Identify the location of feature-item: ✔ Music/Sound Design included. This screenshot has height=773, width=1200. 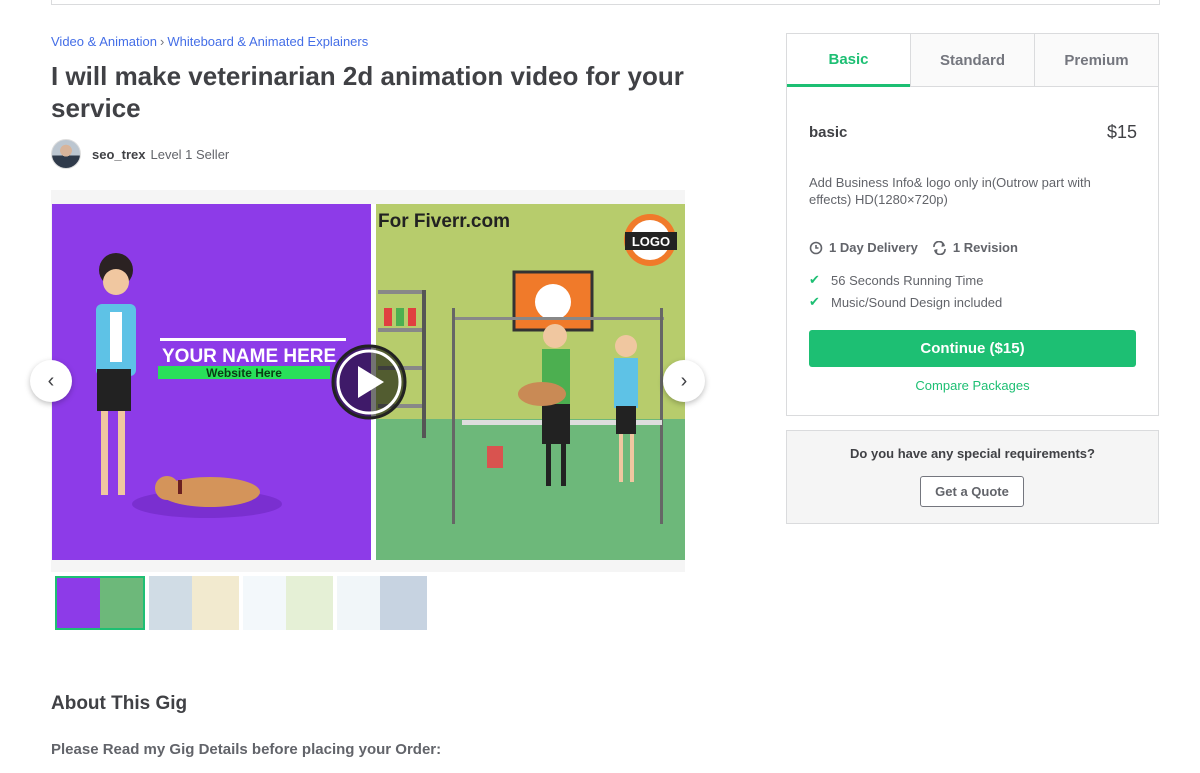
(969, 302).